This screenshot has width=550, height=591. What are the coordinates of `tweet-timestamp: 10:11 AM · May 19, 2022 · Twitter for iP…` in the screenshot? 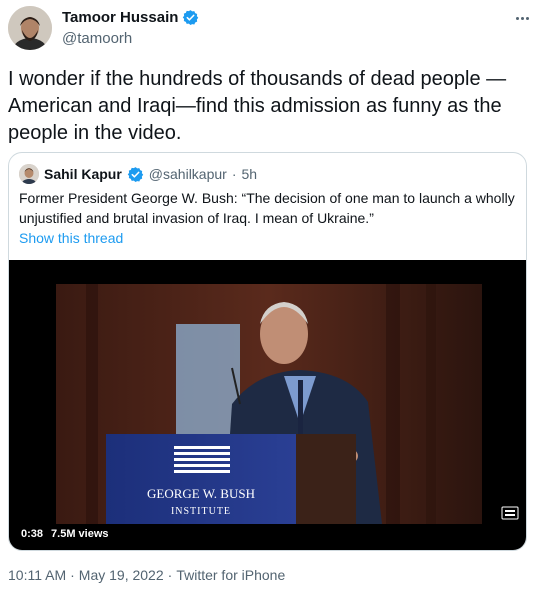 It's located at (146, 575).